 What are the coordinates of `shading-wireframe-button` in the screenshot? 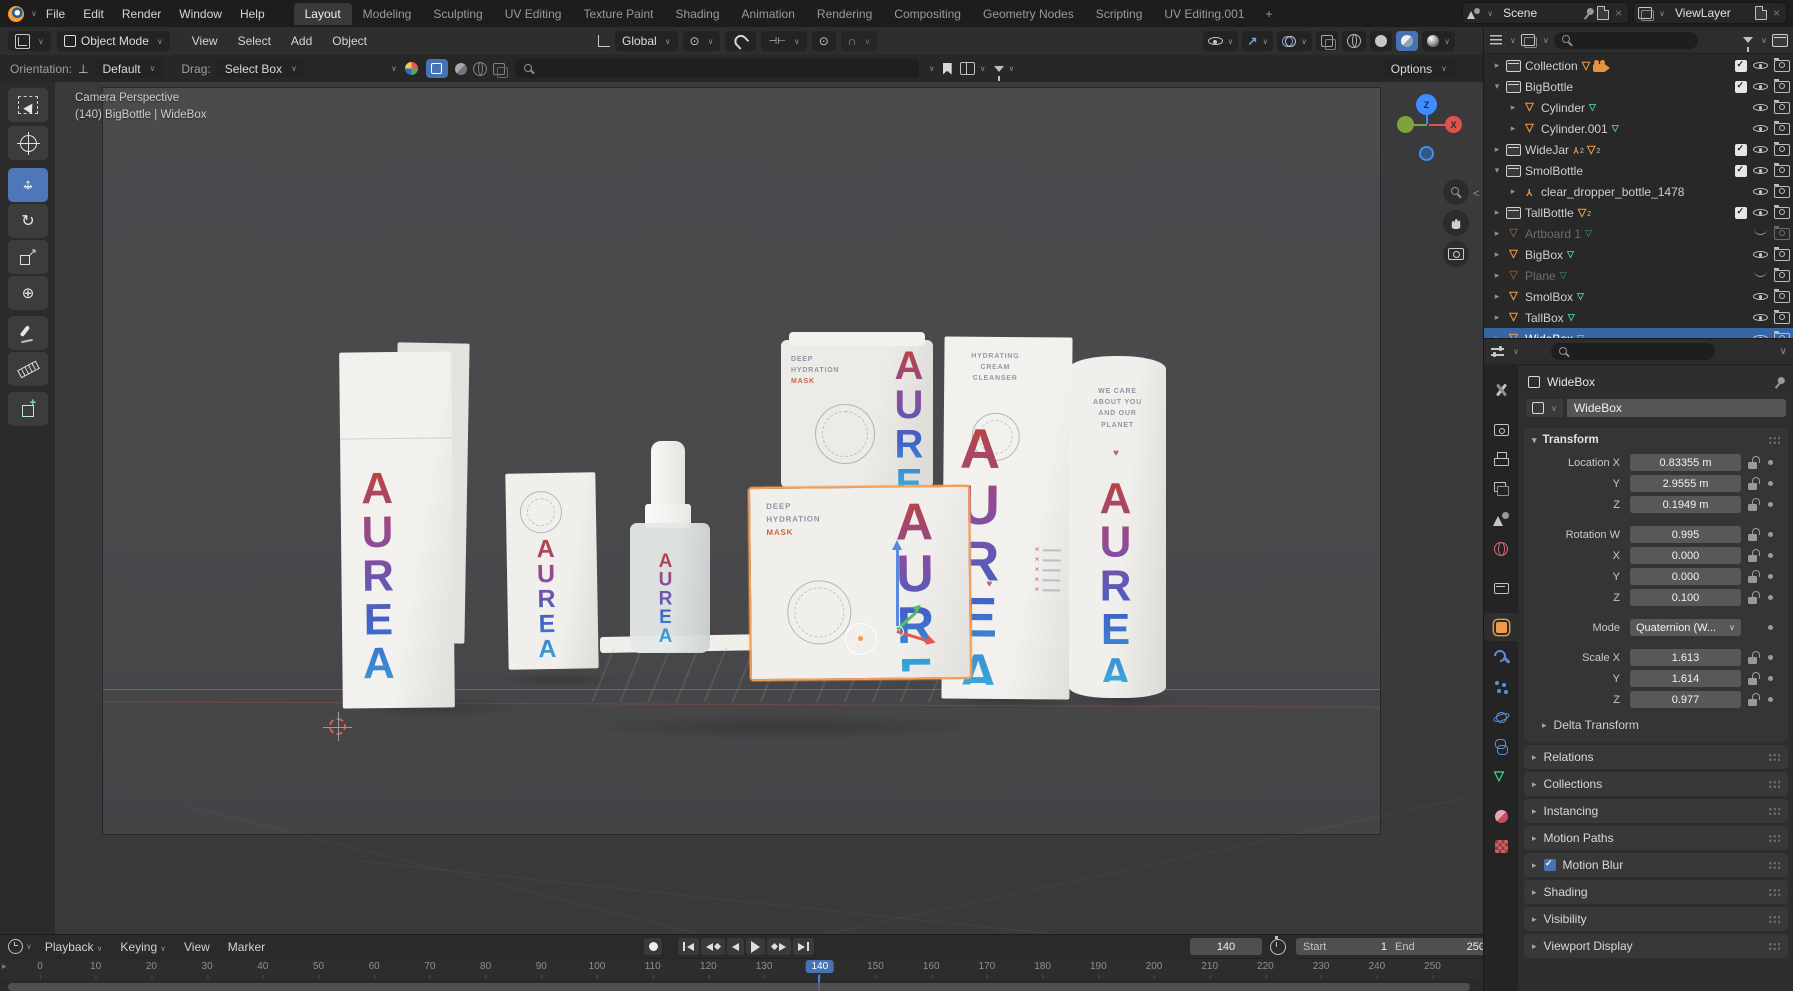 It's located at (1354, 41).